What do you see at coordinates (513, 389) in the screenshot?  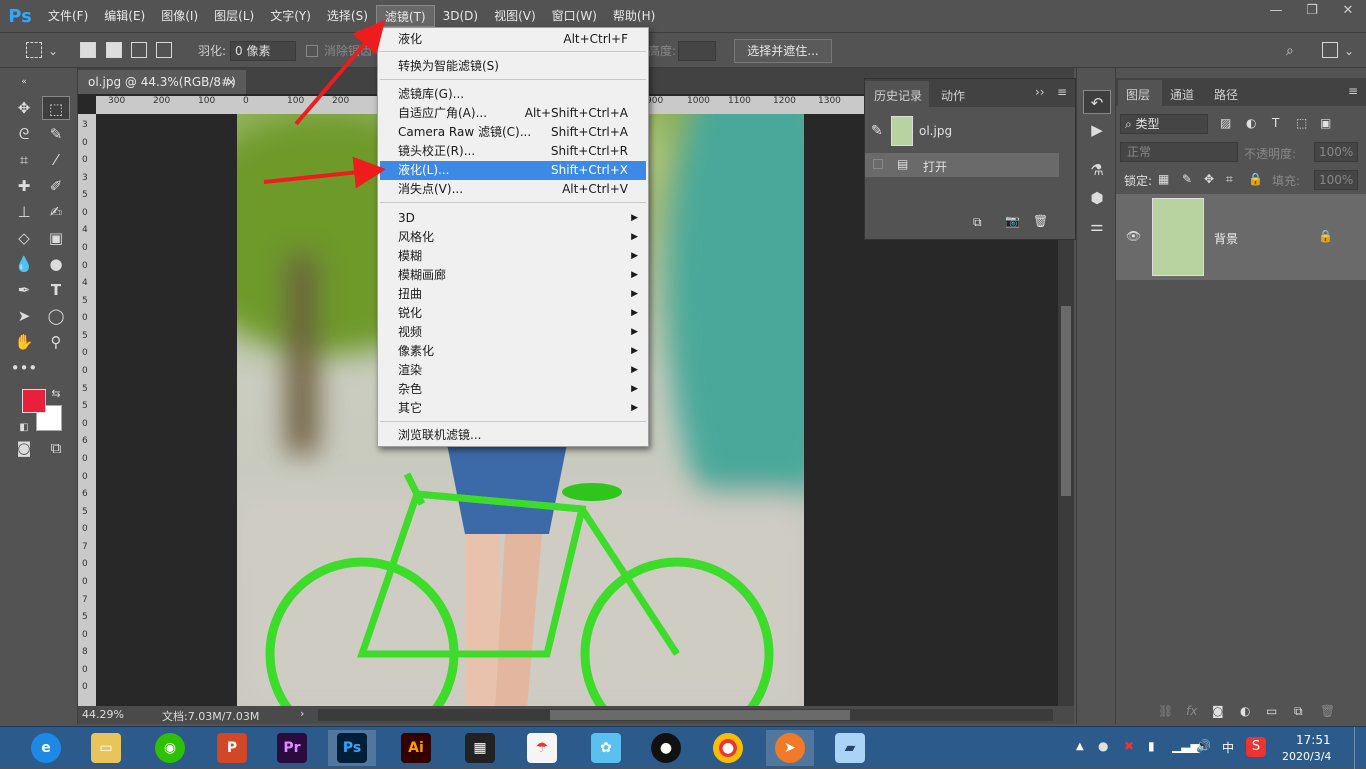 I see `menu-item-noise: 杂色 ▶` at bounding box center [513, 389].